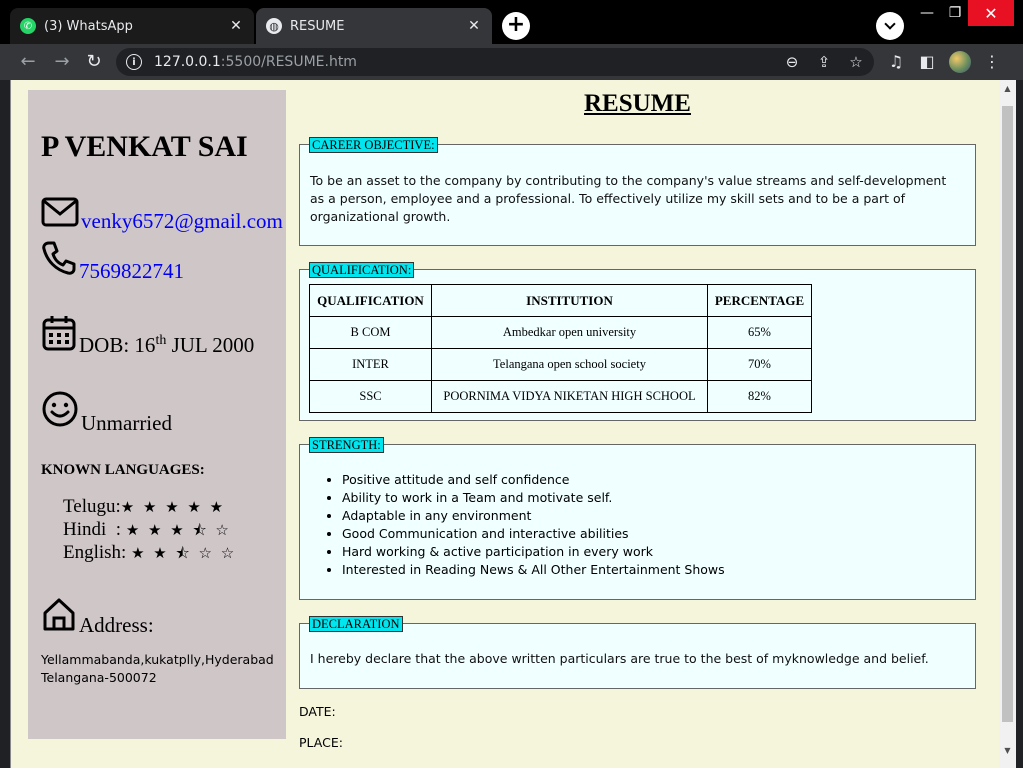 The width and height of the screenshot is (1023, 768). Describe the element at coordinates (370, 364) in the screenshot. I see `table-cell: INTER` at that location.